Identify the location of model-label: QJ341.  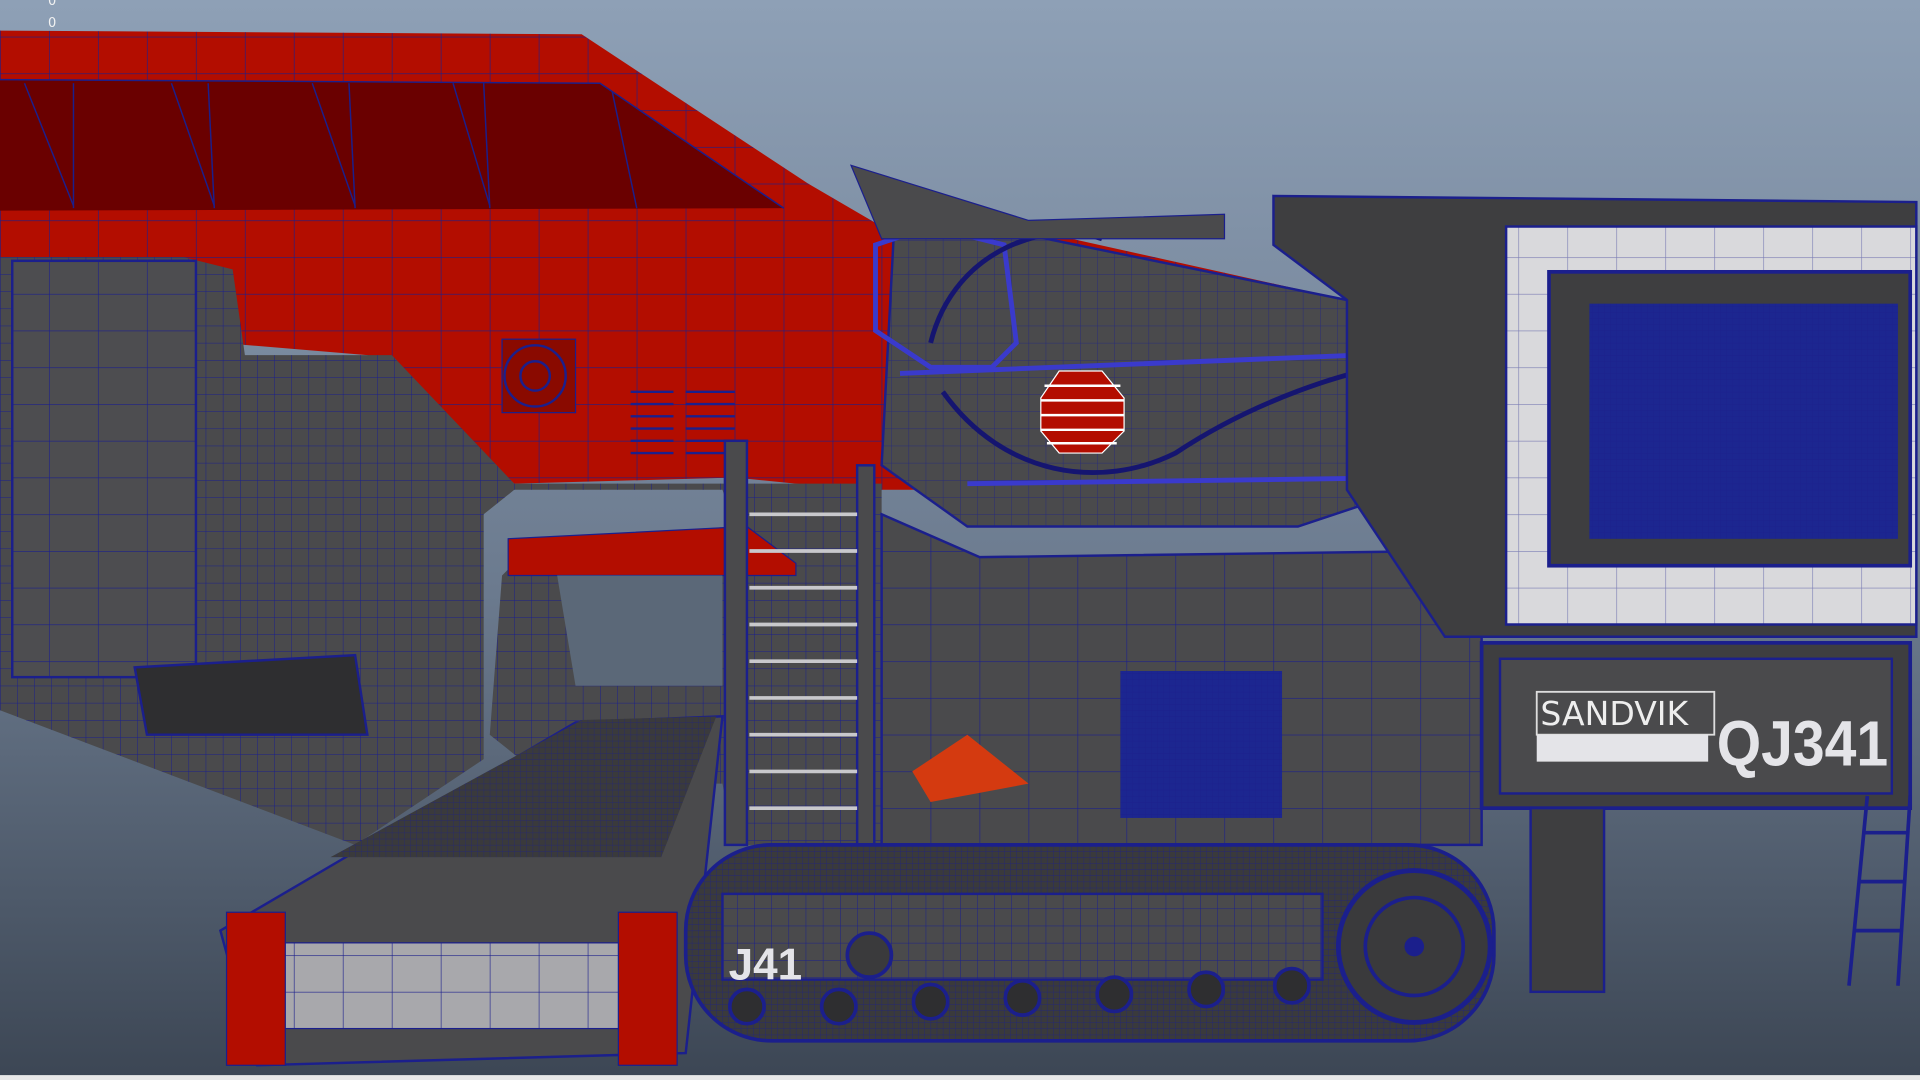
(1802, 743).